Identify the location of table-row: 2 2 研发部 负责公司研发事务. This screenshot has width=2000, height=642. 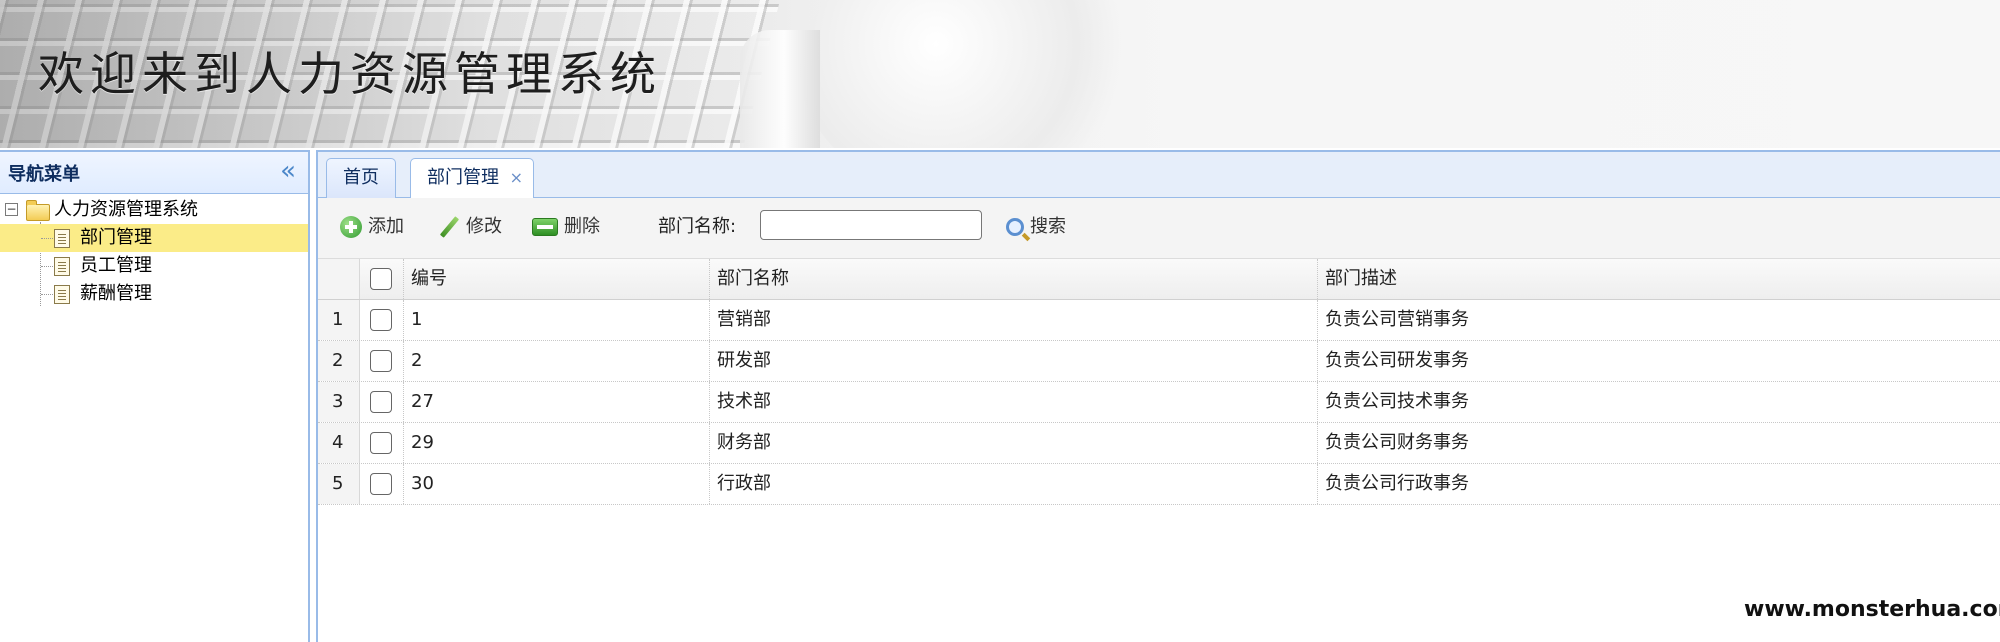
(1159, 361).